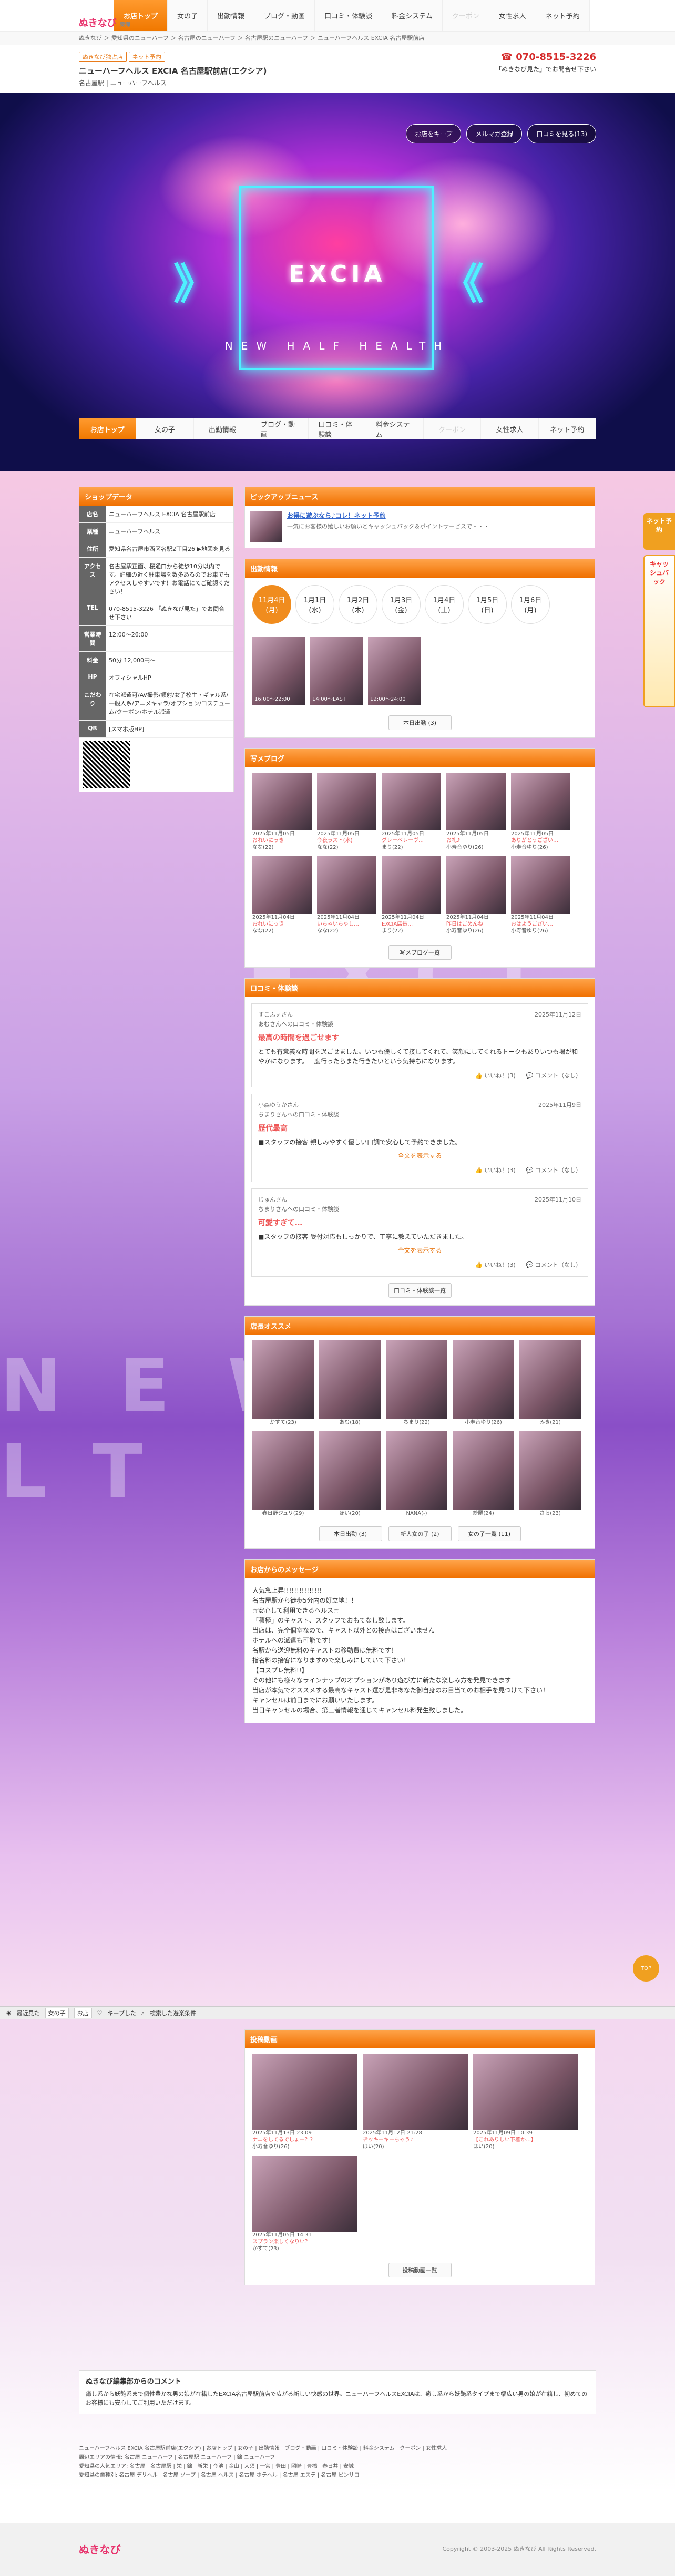 The image size is (675, 2576). Describe the element at coordinates (550, 1422) in the screenshot. I see `girl-name: みき(21)` at that location.